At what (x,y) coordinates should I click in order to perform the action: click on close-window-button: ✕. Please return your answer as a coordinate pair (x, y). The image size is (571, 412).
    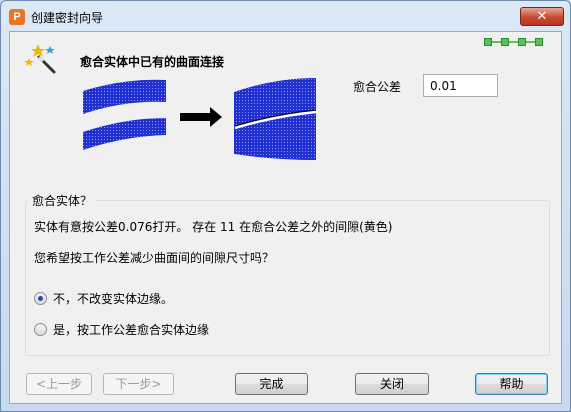
    Looking at the image, I should click on (542, 16).